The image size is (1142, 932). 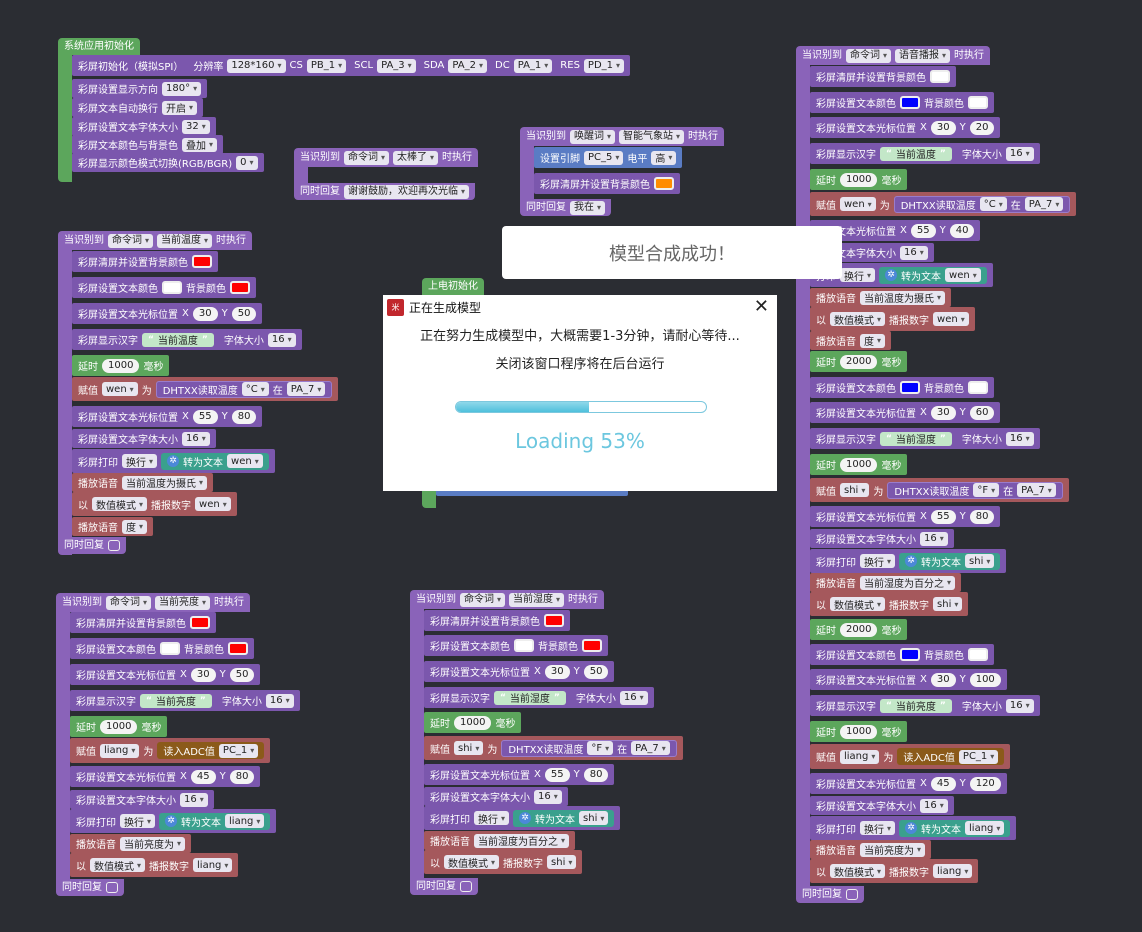 What do you see at coordinates (395, 307) in the screenshot?
I see `app-logo-icon: 米` at bounding box center [395, 307].